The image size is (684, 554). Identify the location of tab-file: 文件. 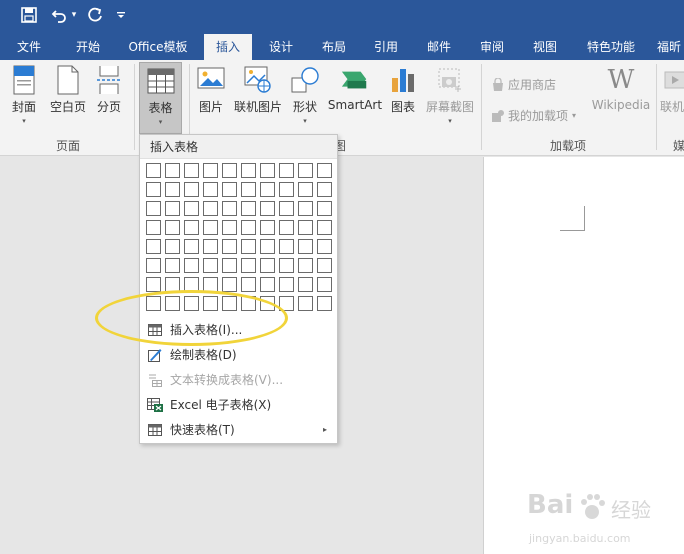
(29, 47).